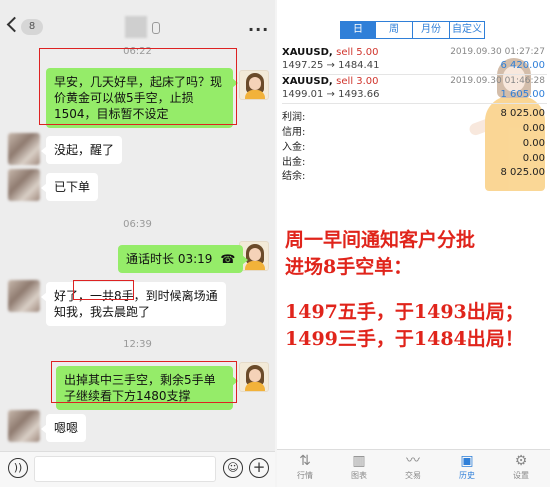  Describe the element at coordinates (413, 174) in the screenshot. I see `summary-balance: 结余: 8 025.00` at that location.